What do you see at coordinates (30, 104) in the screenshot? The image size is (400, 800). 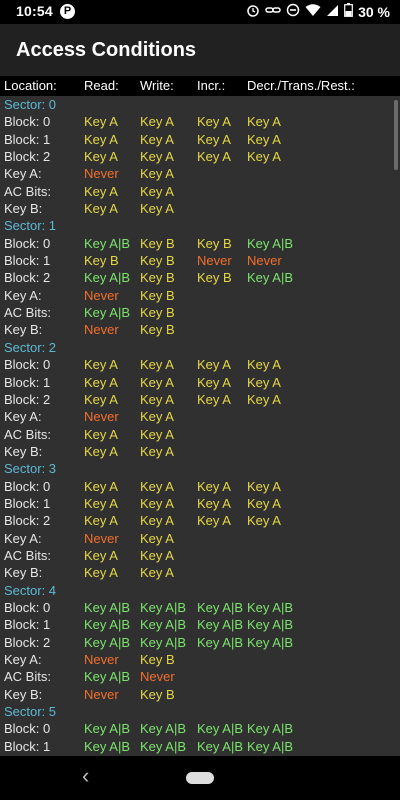 I see `sector-header: Sector: 0` at bounding box center [30, 104].